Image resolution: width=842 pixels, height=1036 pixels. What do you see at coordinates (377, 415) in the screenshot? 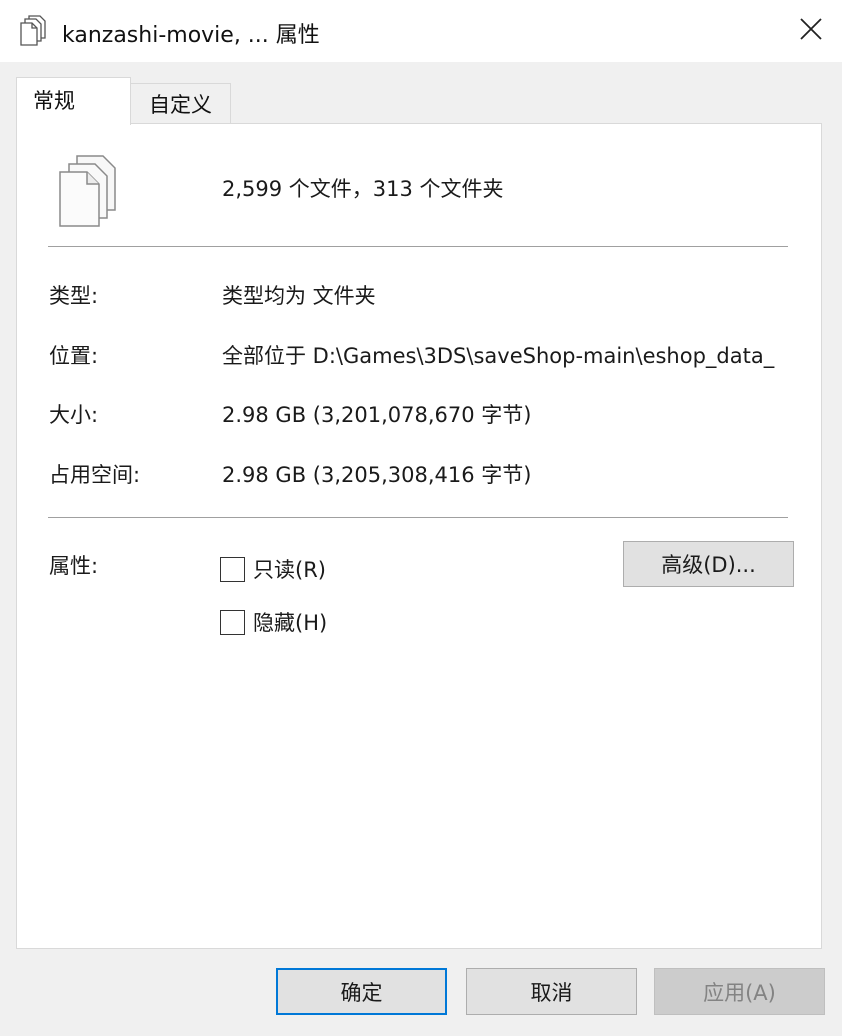
I see `size-value: 2.98 GB (3,201,078,670 字节)` at bounding box center [377, 415].